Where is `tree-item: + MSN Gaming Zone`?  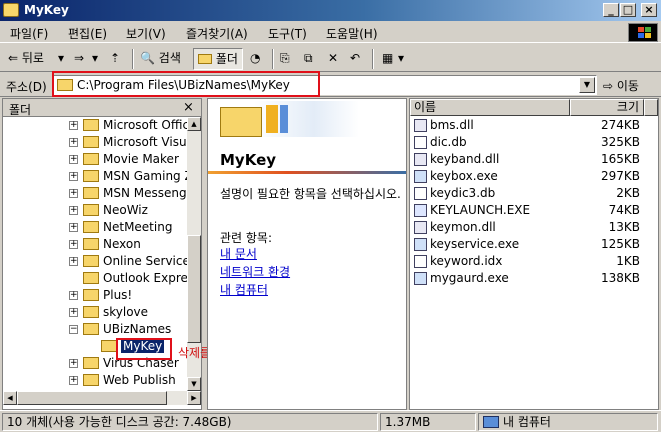
tree-item: + MSN Gaming Zone is located at coordinates (95, 176).